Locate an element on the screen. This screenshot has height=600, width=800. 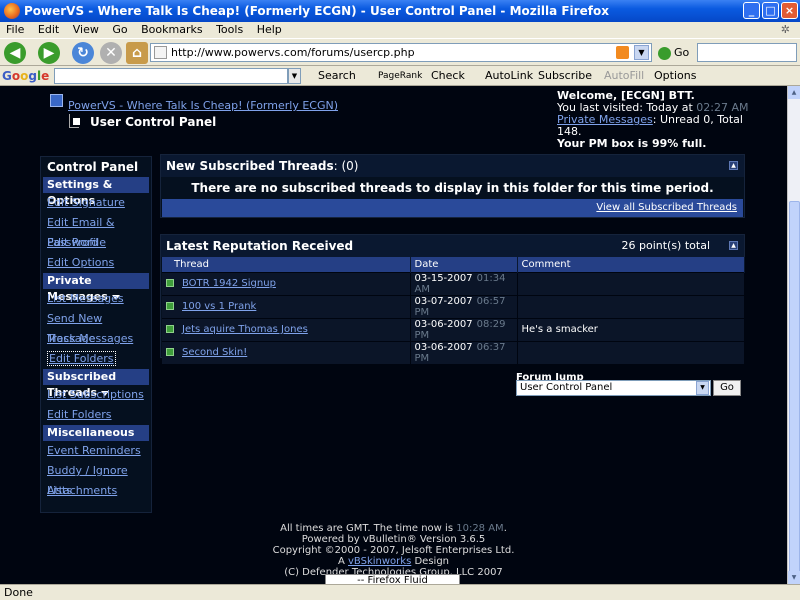
column-header-thread: Thread is located at coordinates (286, 264).